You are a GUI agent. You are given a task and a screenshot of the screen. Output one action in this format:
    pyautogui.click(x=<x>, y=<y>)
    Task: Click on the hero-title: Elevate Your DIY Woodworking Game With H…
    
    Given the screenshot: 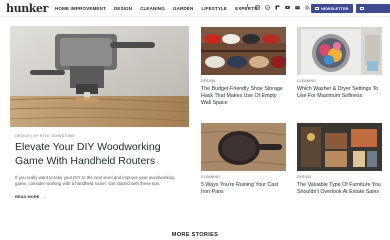 What is the action you would take?
    pyautogui.click(x=100, y=154)
    